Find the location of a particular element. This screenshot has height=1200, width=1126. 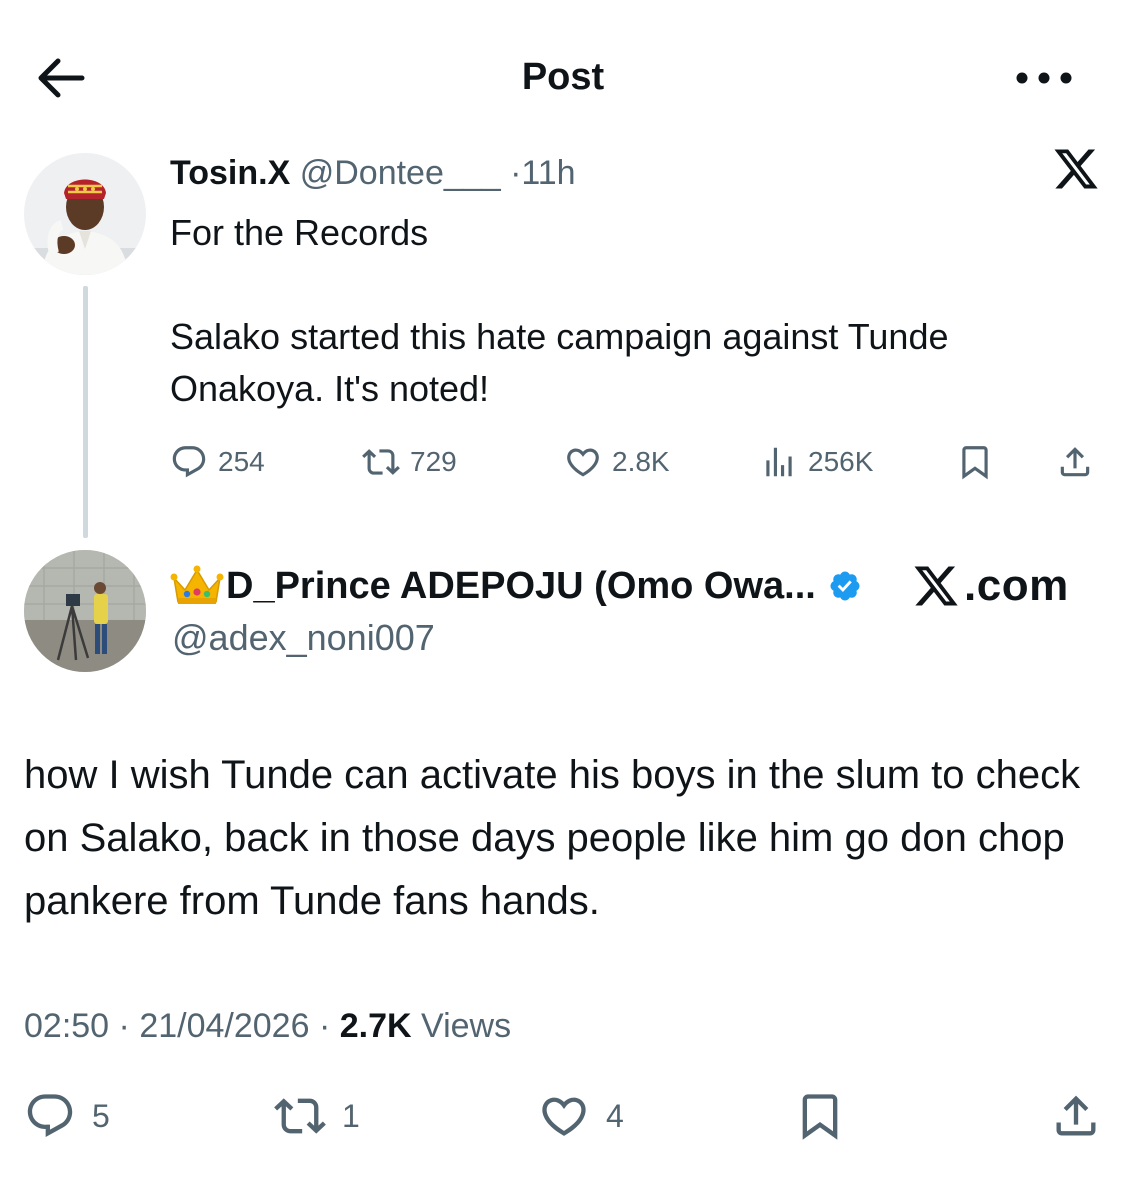

views-button: 256K is located at coordinates (816, 462).